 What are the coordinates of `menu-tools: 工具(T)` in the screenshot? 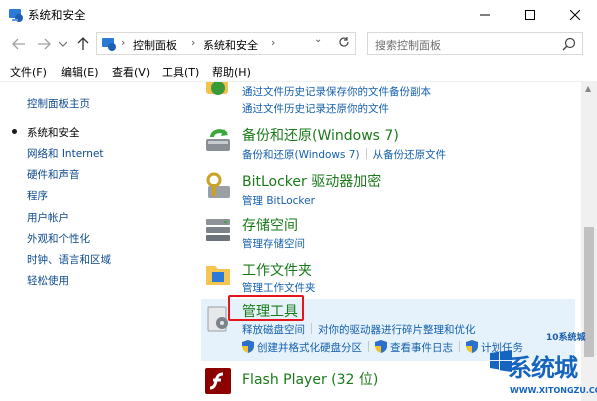 It's located at (180, 72).